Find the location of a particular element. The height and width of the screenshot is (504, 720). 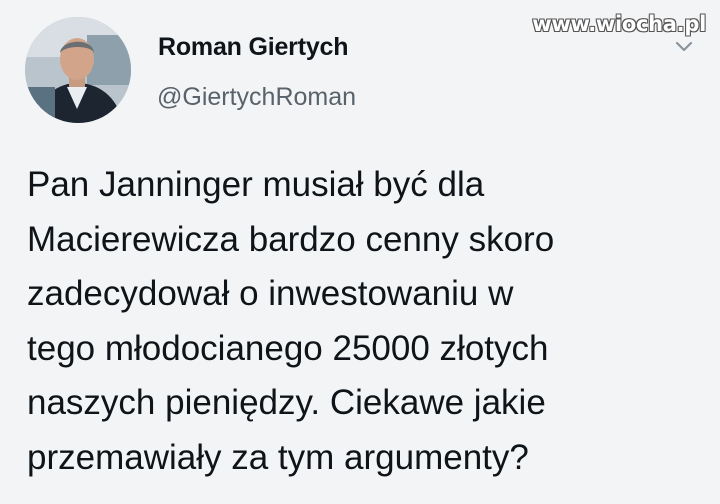

author-display-name: Roman Giertych is located at coordinates (253, 47).